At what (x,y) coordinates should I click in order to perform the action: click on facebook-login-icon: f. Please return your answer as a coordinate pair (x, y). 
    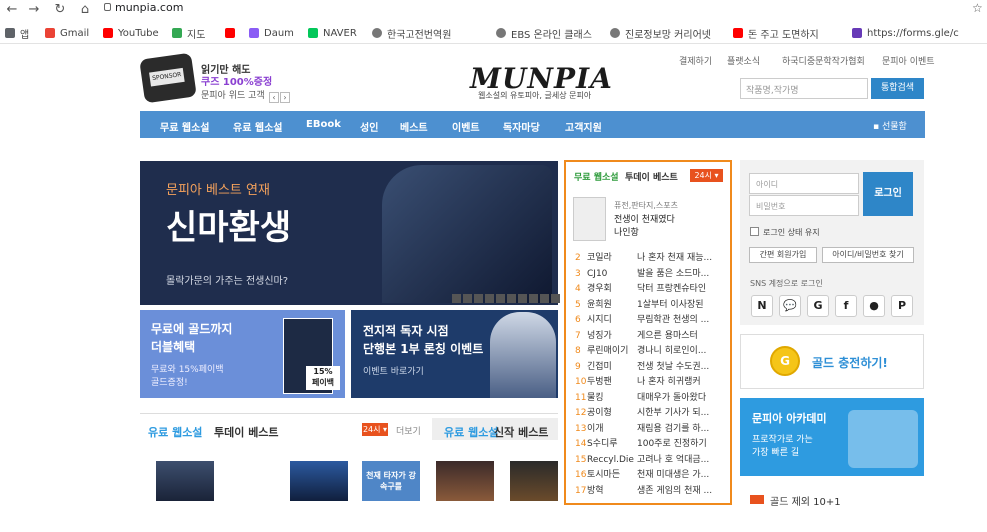
    Looking at the image, I should click on (846, 306).